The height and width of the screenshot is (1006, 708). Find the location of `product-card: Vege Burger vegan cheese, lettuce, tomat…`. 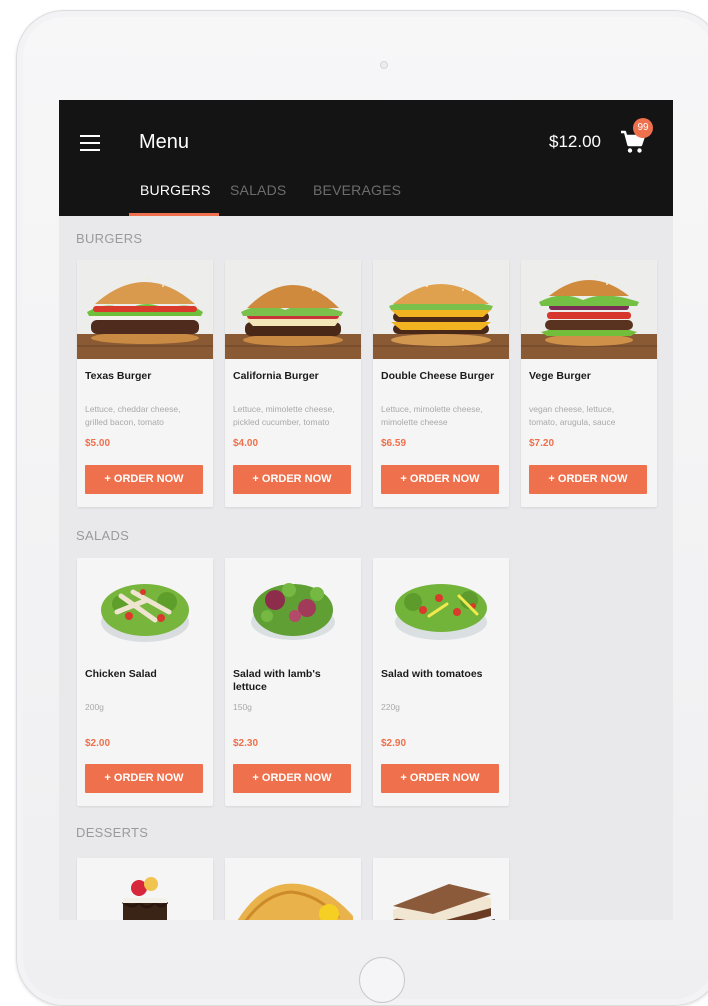

product-card: Vege Burger vegan cheese, lettuce, tomat… is located at coordinates (589, 383).